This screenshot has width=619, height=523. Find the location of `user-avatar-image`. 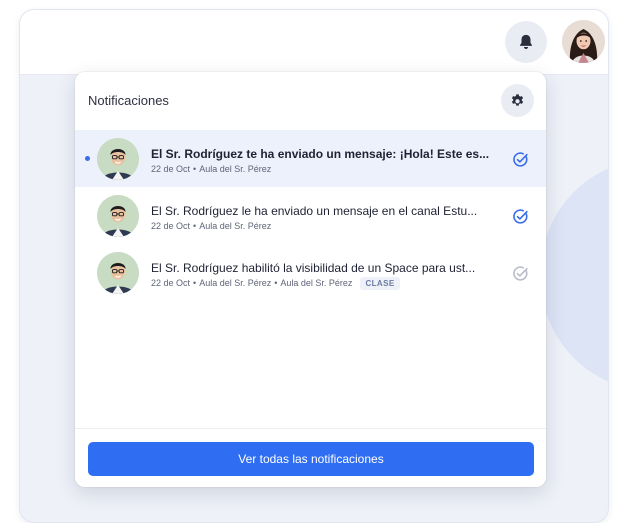

user-avatar-image is located at coordinates (583, 41).